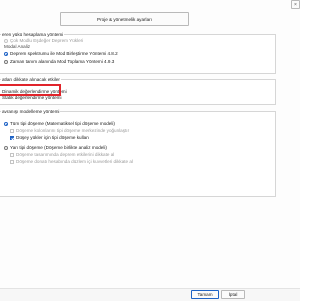  Describe the element at coordinates (150, 294) in the screenshot. I see `dialog-footer` at that location.